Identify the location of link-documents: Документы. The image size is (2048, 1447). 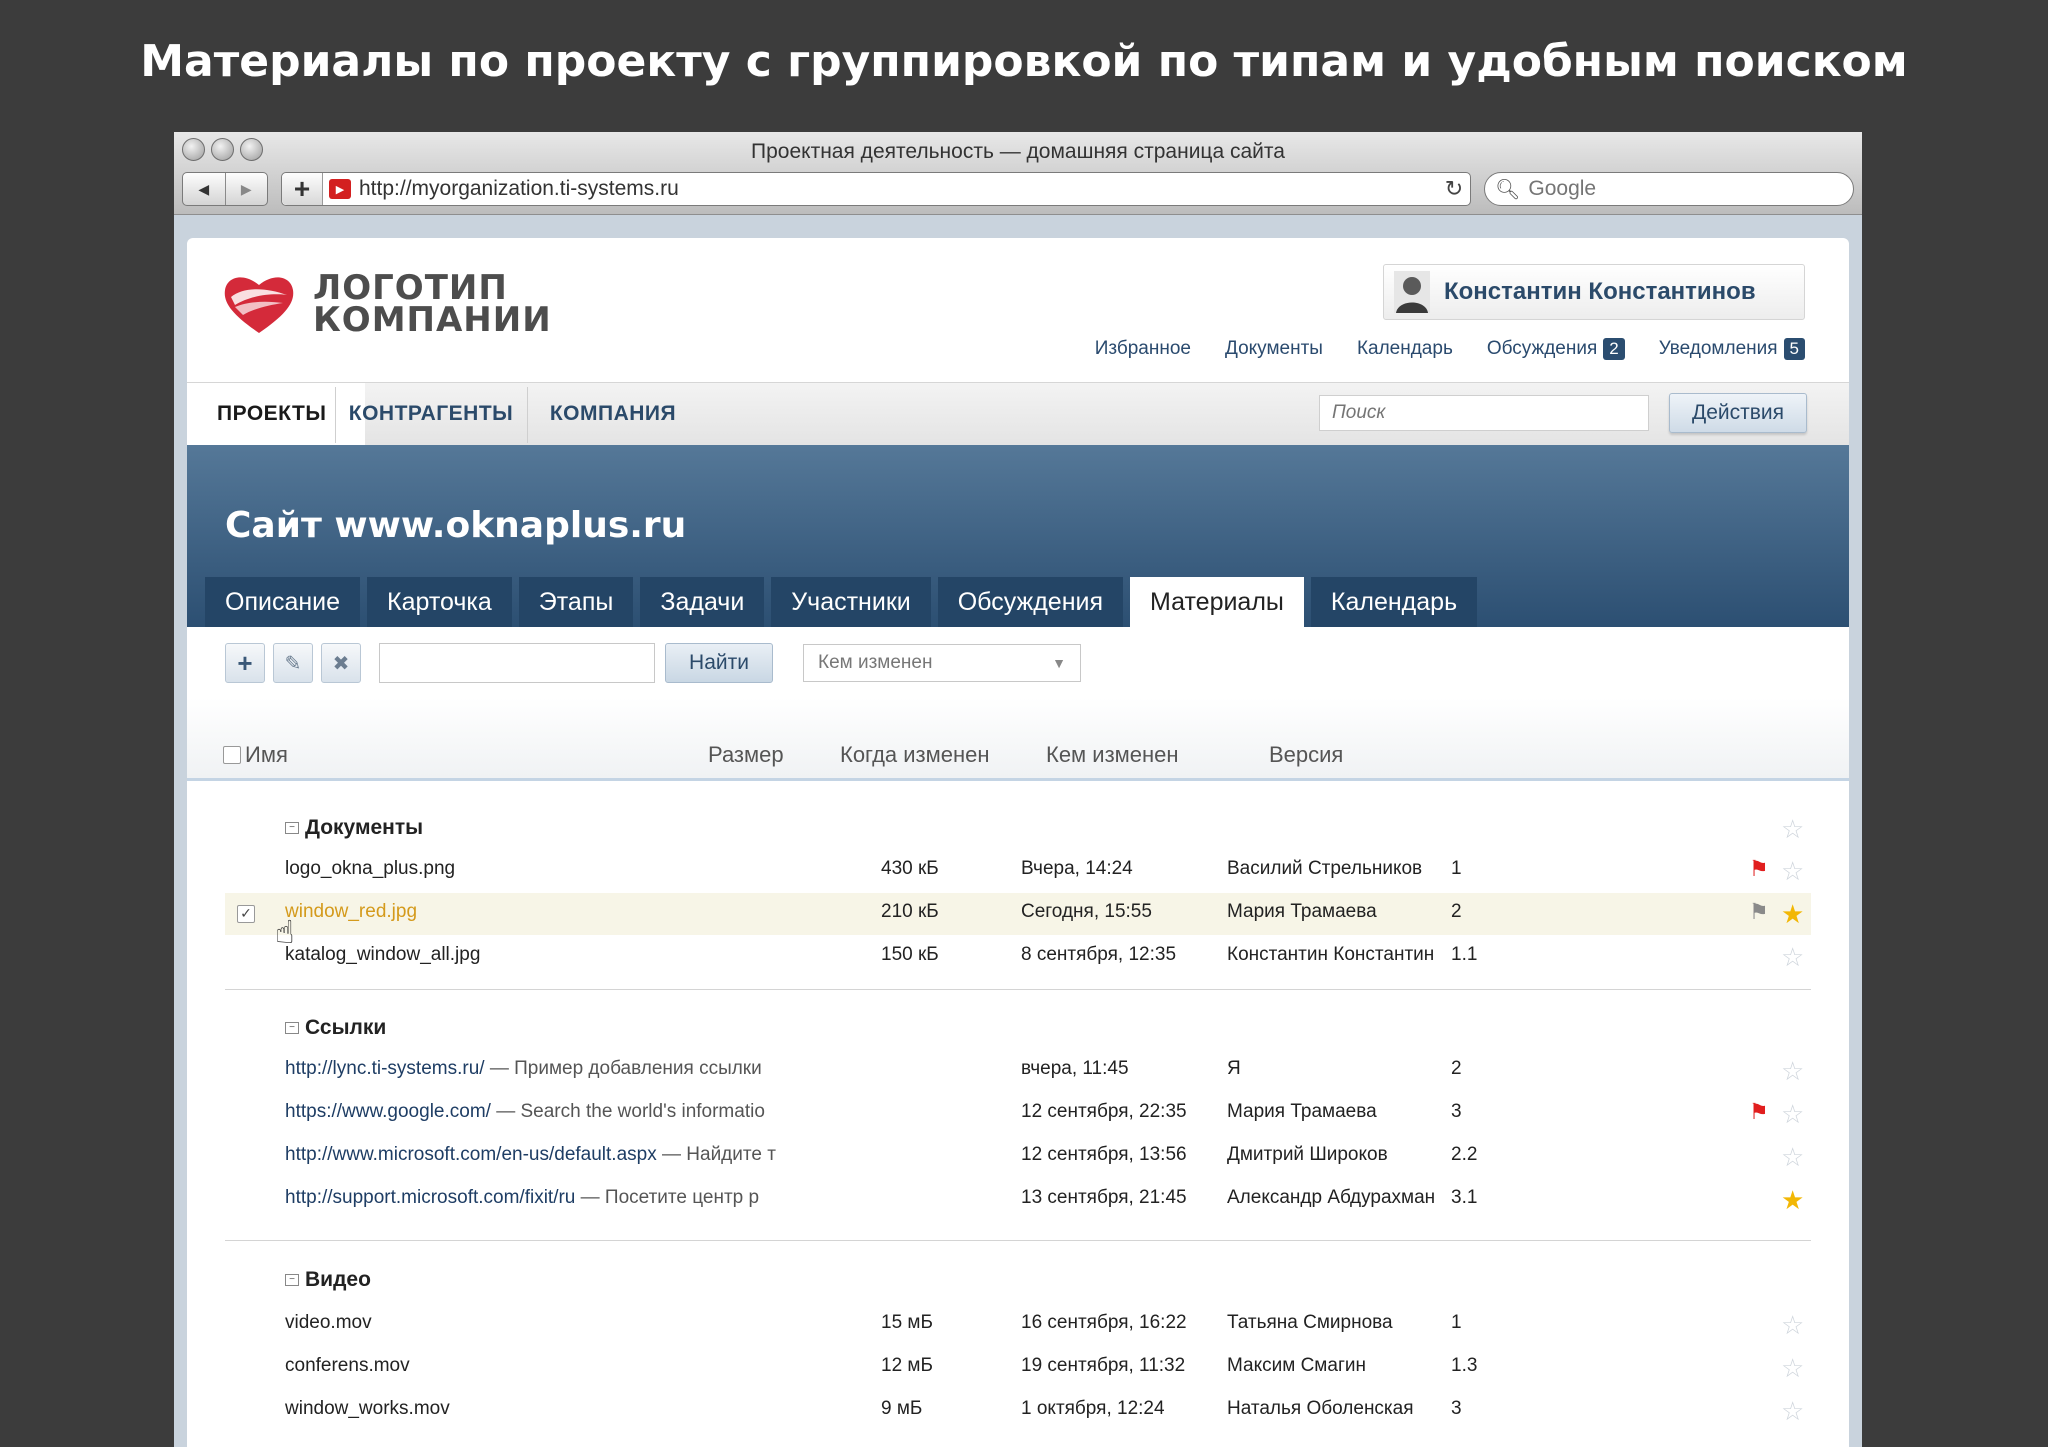
(1274, 349).